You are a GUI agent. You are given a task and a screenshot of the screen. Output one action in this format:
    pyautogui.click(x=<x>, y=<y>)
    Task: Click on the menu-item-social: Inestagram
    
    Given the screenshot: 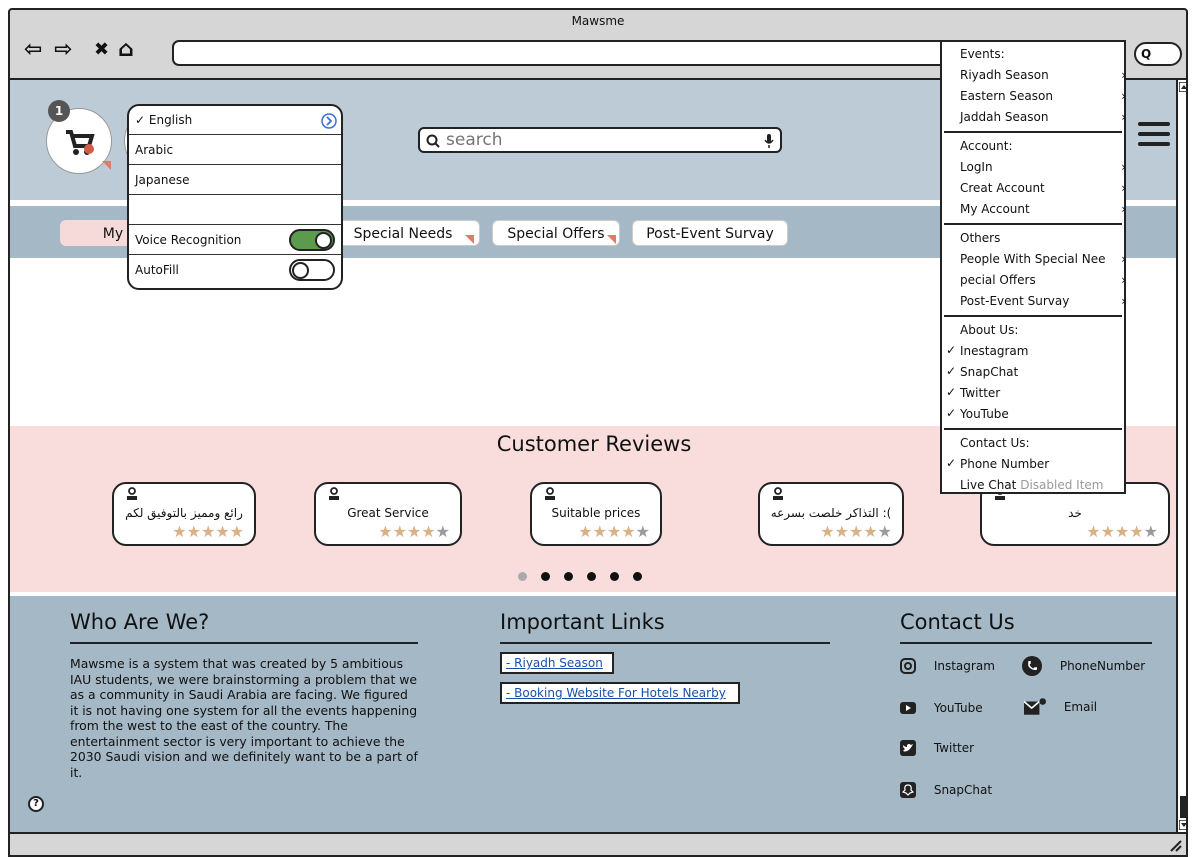 What is the action you would take?
    pyautogui.click(x=1040, y=351)
    